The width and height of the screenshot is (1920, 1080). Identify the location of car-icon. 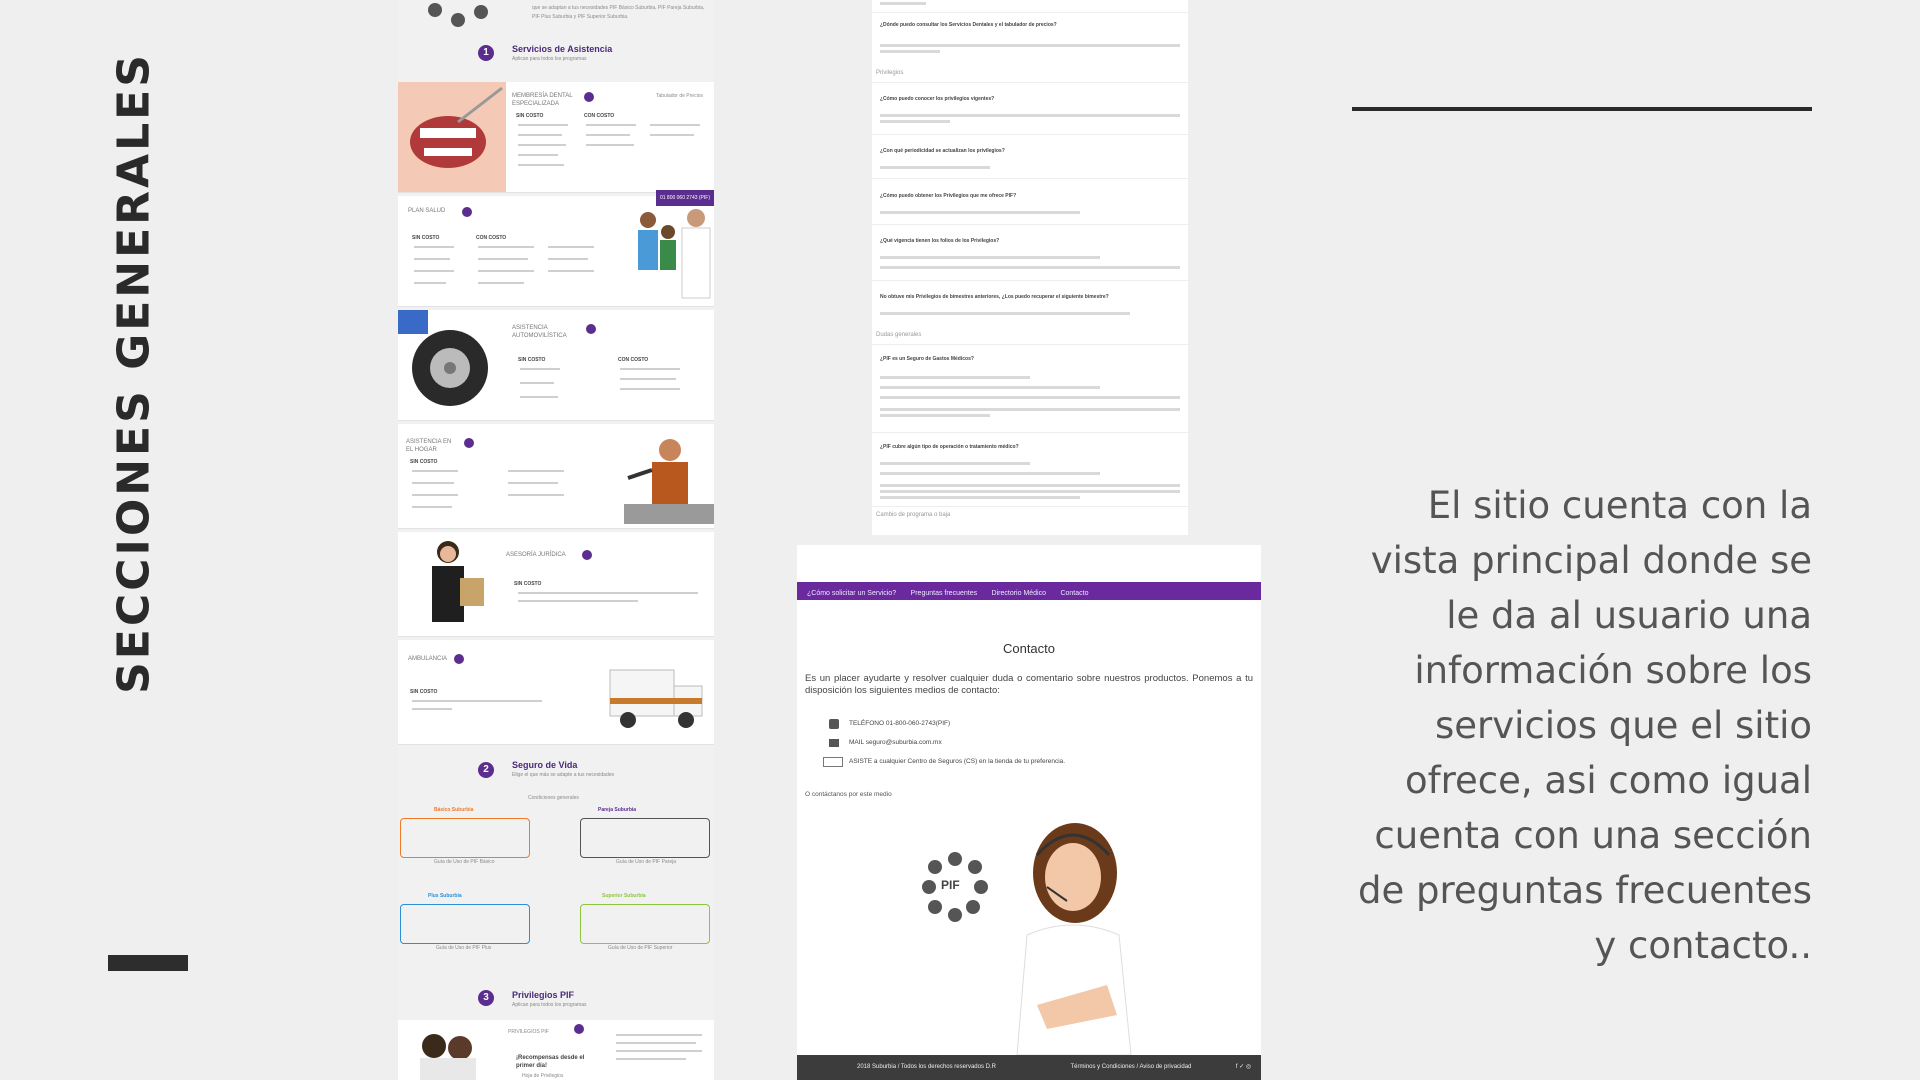
(591, 329).